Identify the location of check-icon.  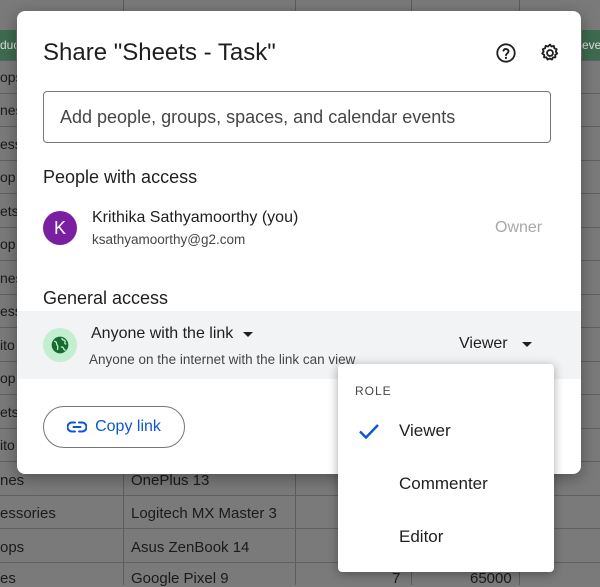
(369, 432).